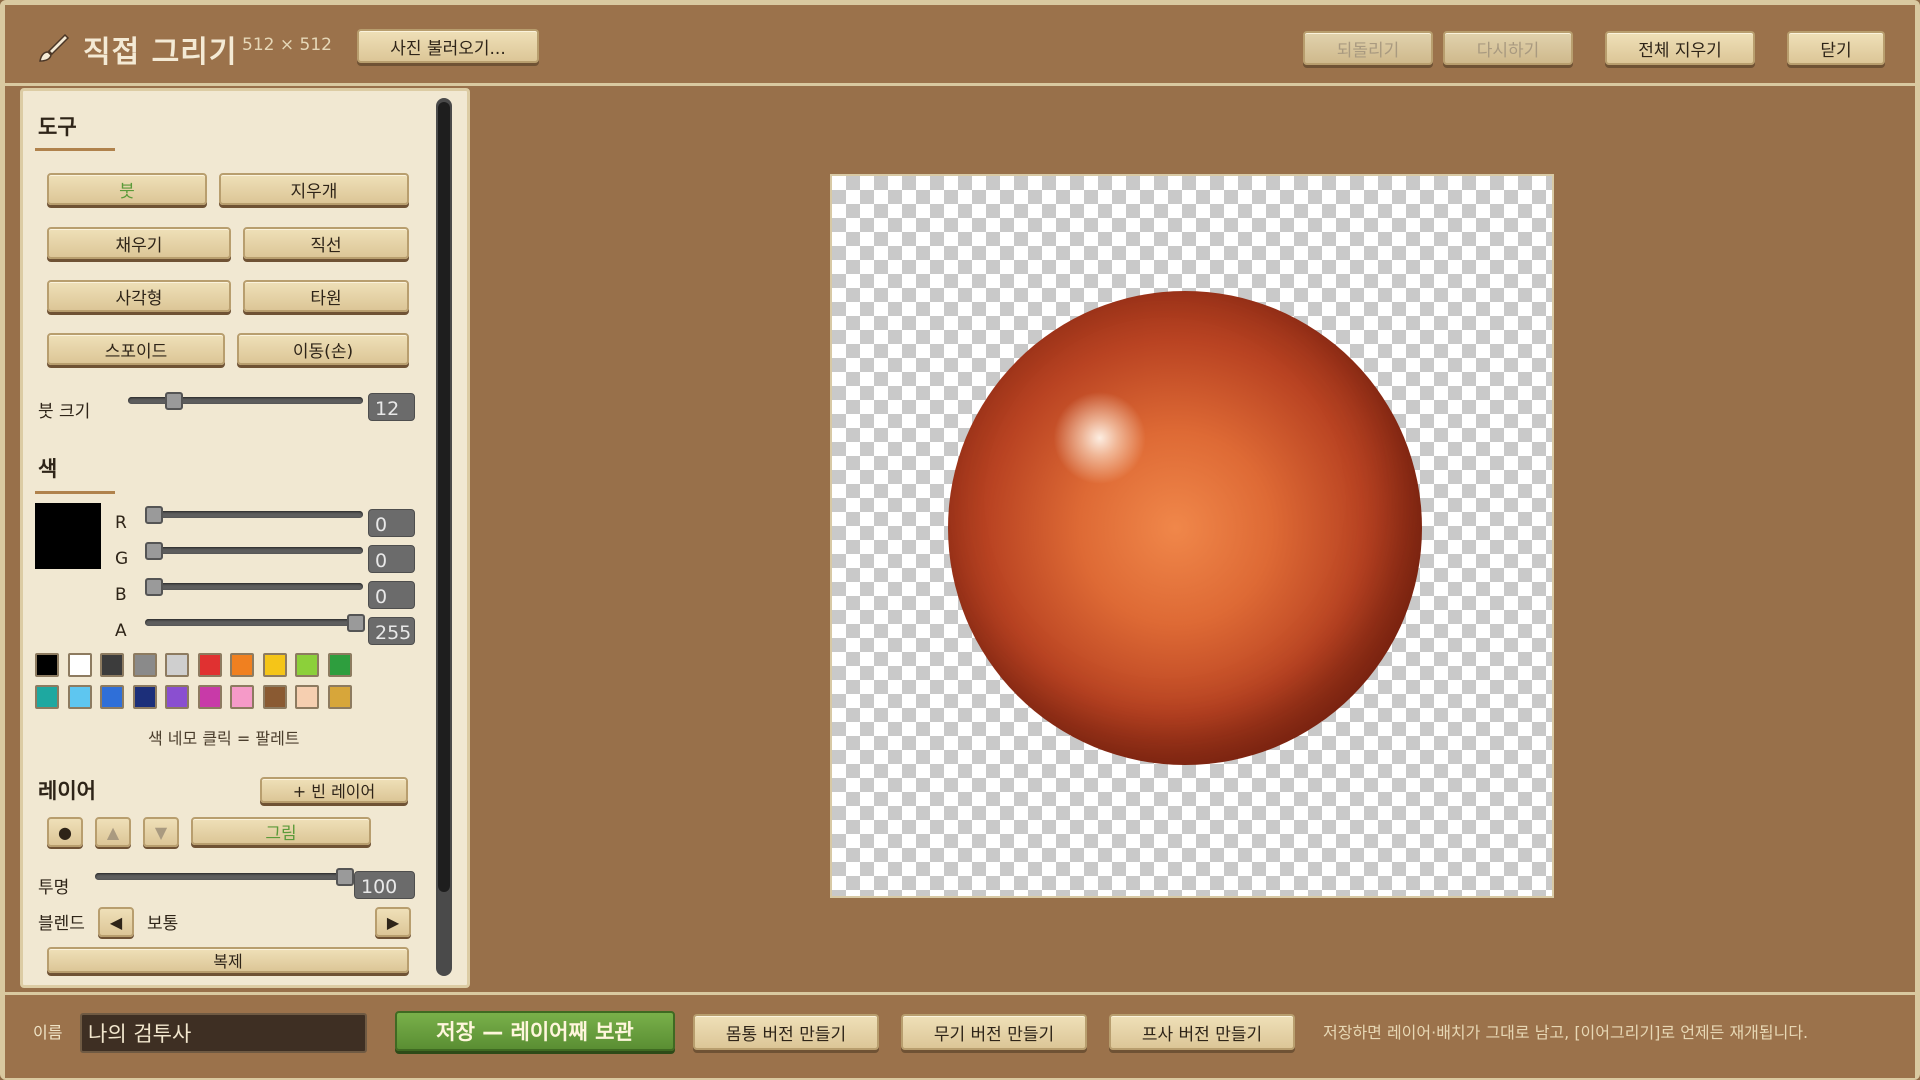 The height and width of the screenshot is (1080, 1920). I want to click on close-button: 닫기, so click(1836, 48).